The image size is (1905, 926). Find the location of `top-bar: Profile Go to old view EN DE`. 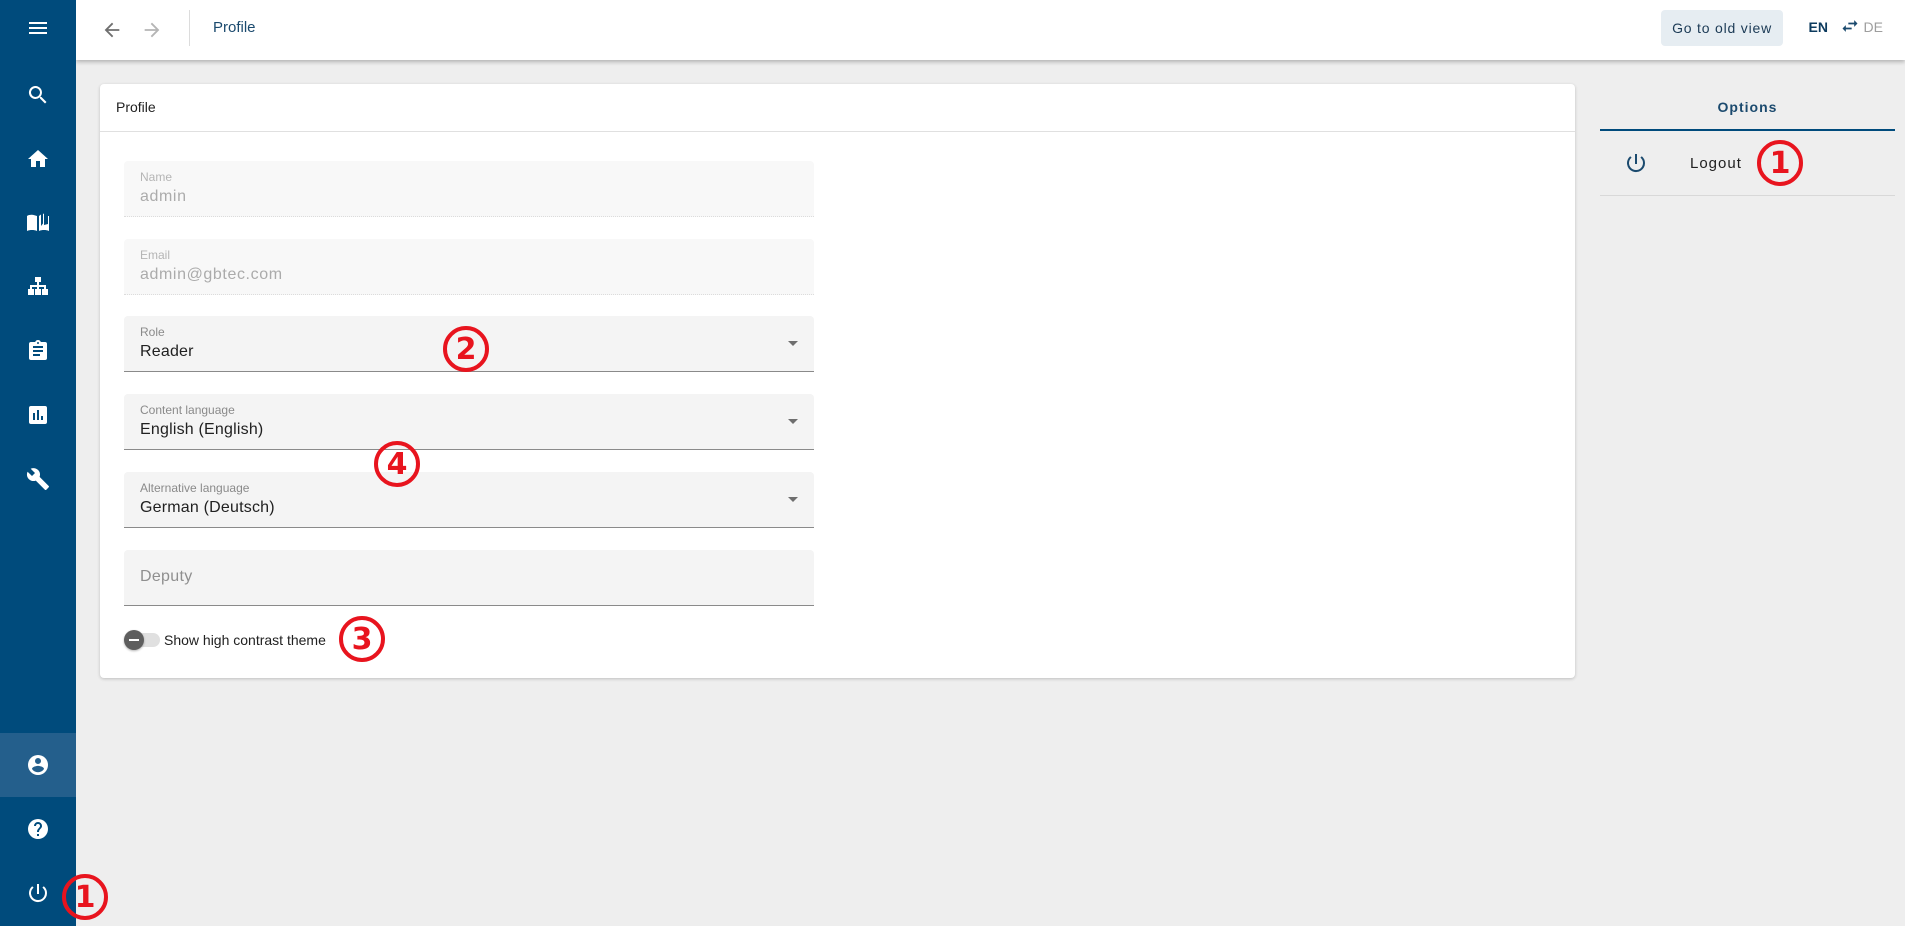

top-bar: Profile Go to old view EN DE is located at coordinates (990, 30).